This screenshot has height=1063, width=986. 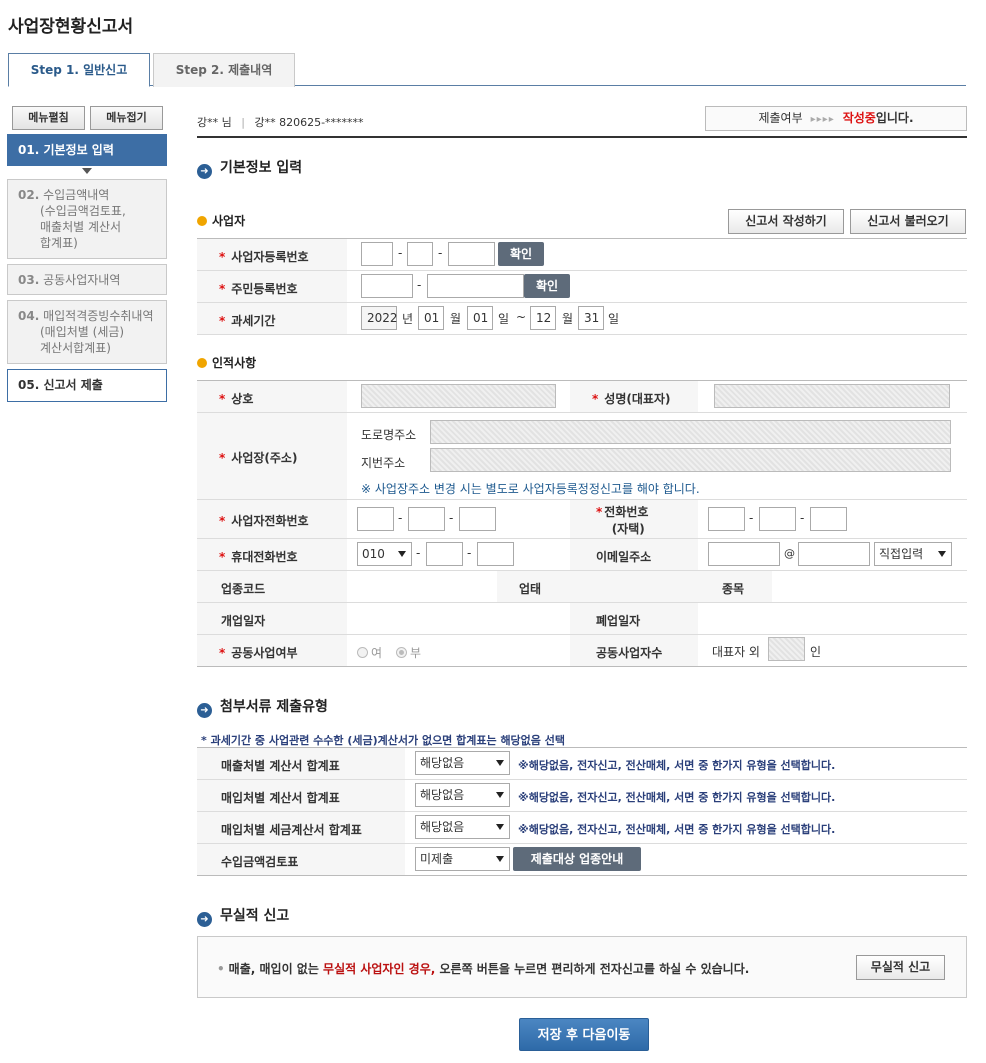 I want to click on mobile-prefix-select: 010, so click(x=384, y=554).